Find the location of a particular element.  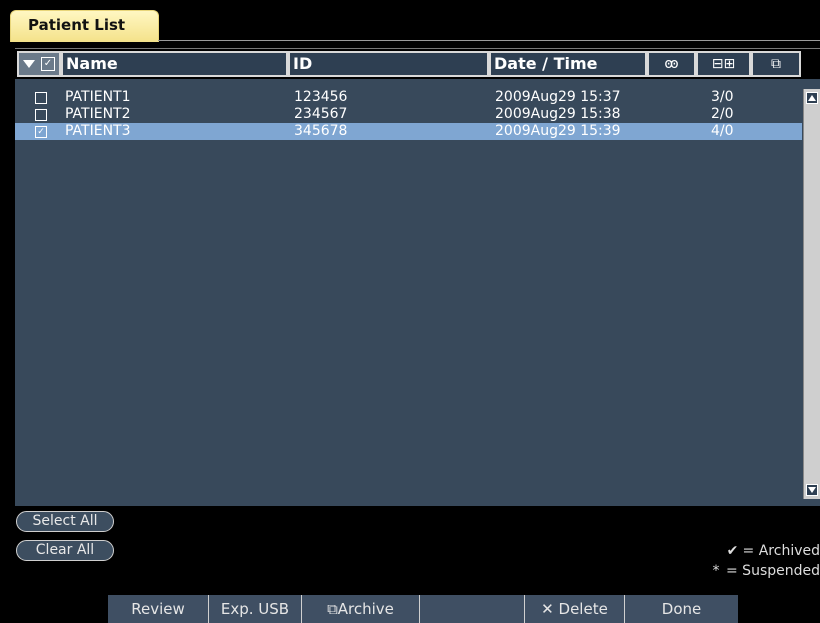

archive-label: Archive is located at coordinates (365, 609).